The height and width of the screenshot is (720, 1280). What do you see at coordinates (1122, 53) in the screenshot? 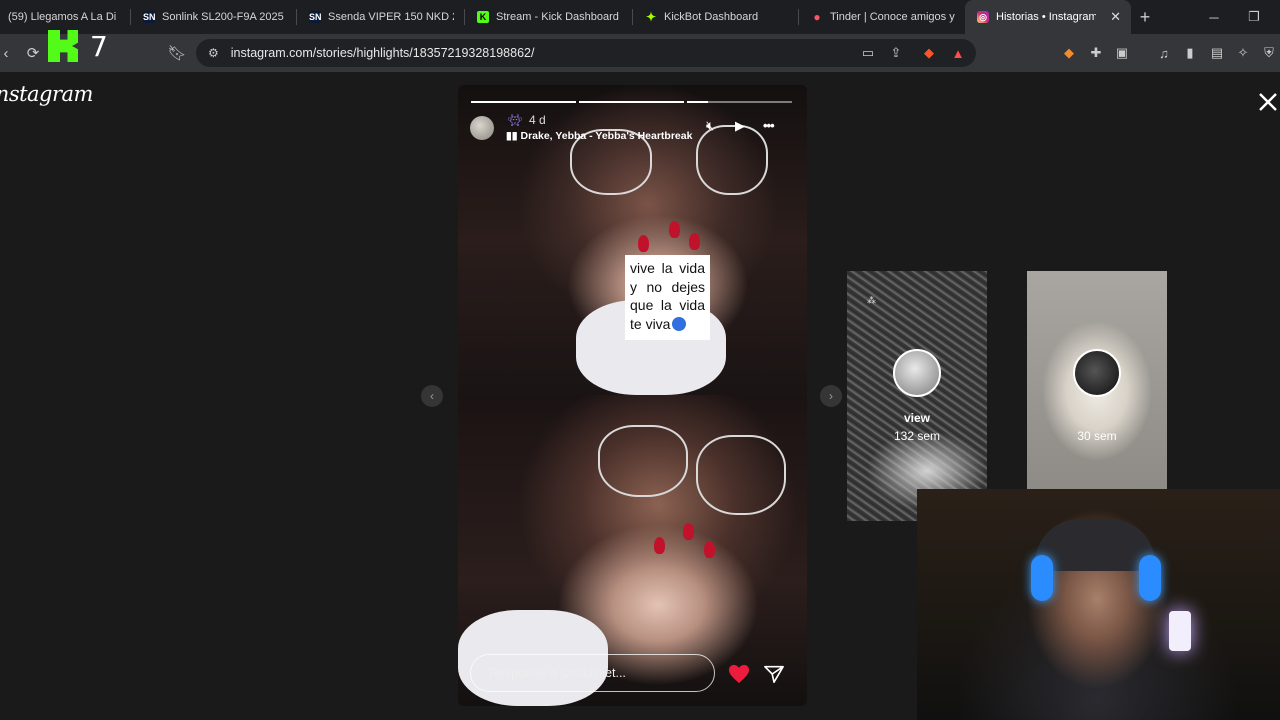
I see `tab-search-icon: ▣` at bounding box center [1122, 53].